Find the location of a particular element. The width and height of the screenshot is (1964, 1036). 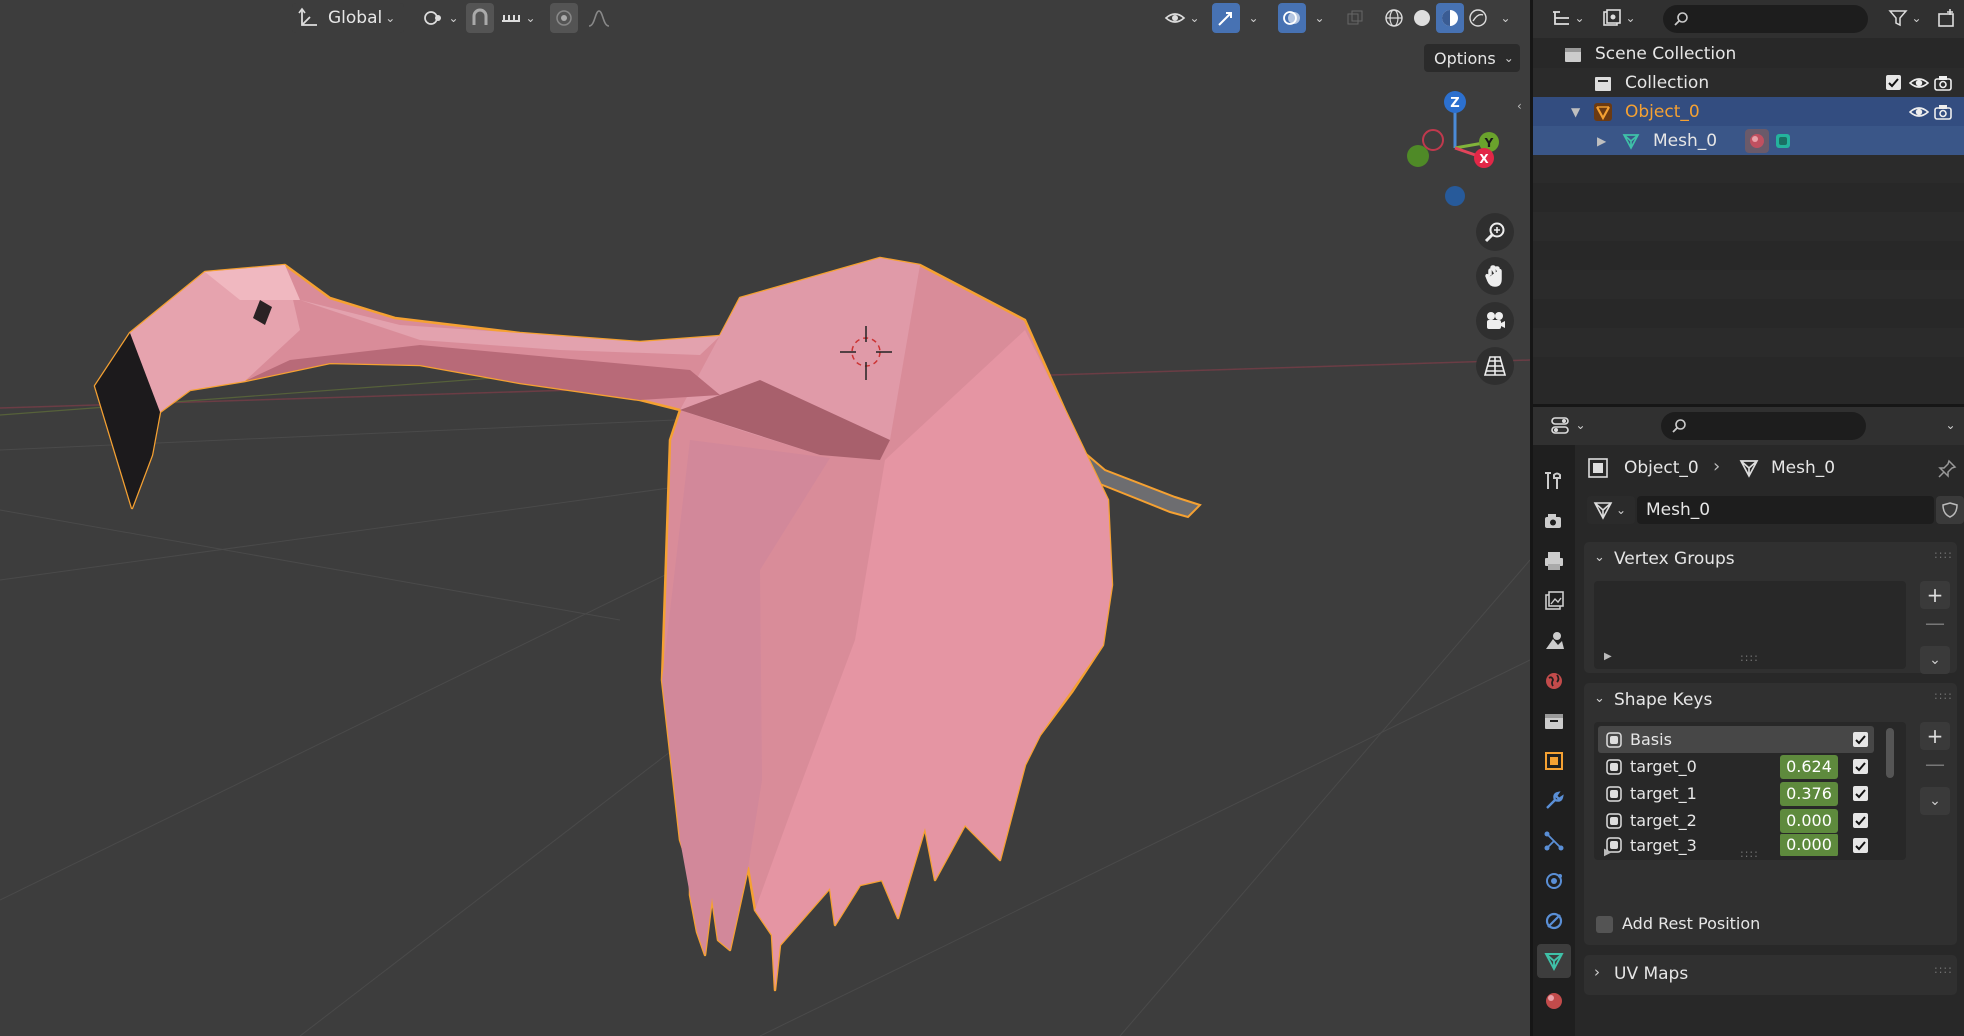

shape-key-row: target_0 0.624 is located at coordinates (1736, 766).